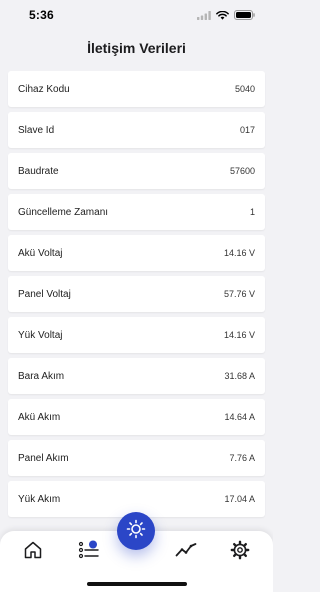  What do you see at coordinates (136, 335) in the screenshot?
I see `list-item: Yük Voltaj 14.16 V` at bounding box center [136, 335].